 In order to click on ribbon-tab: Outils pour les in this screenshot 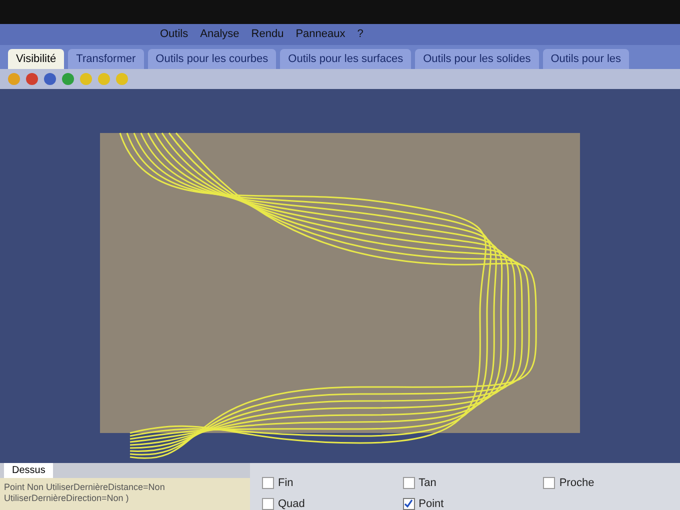, I will do `click(586, 58)`.